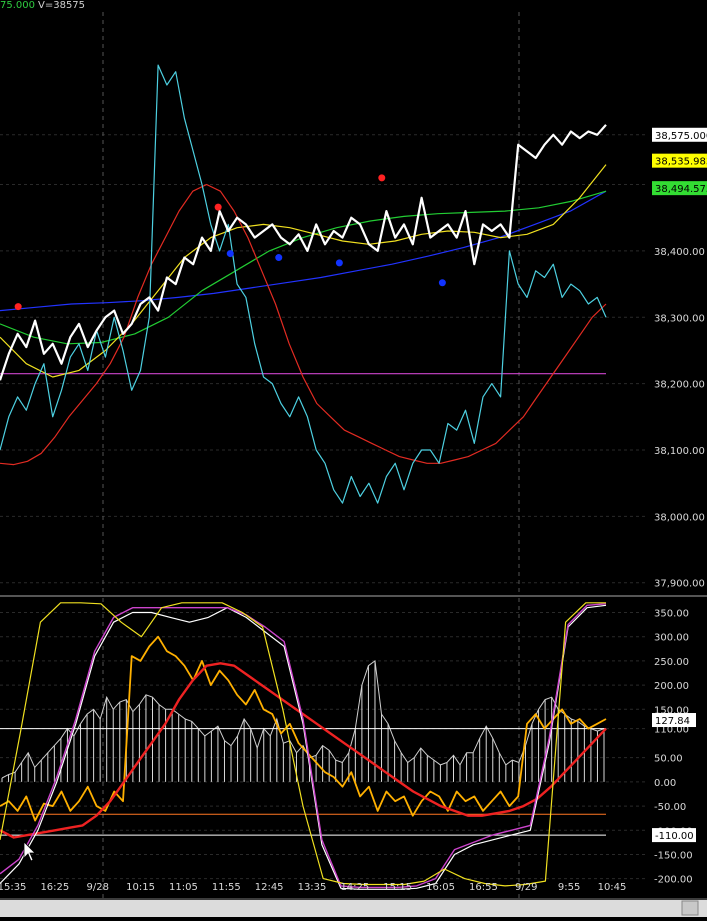 This screenshot has height=921, width=707. What do you see at coordinates (670, 807) in the screenshot?
I see `osc-ytick-label: -50.00` at bounding box center [670, 807].